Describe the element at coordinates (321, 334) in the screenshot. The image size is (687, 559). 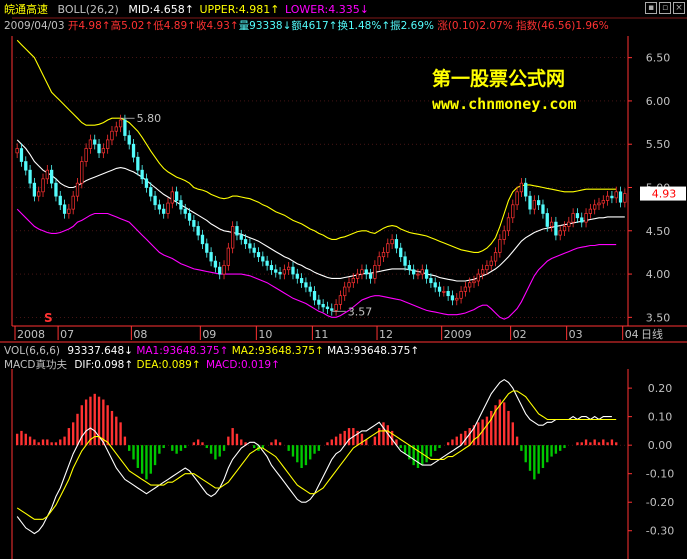
I see `date-label: 11` at that location.